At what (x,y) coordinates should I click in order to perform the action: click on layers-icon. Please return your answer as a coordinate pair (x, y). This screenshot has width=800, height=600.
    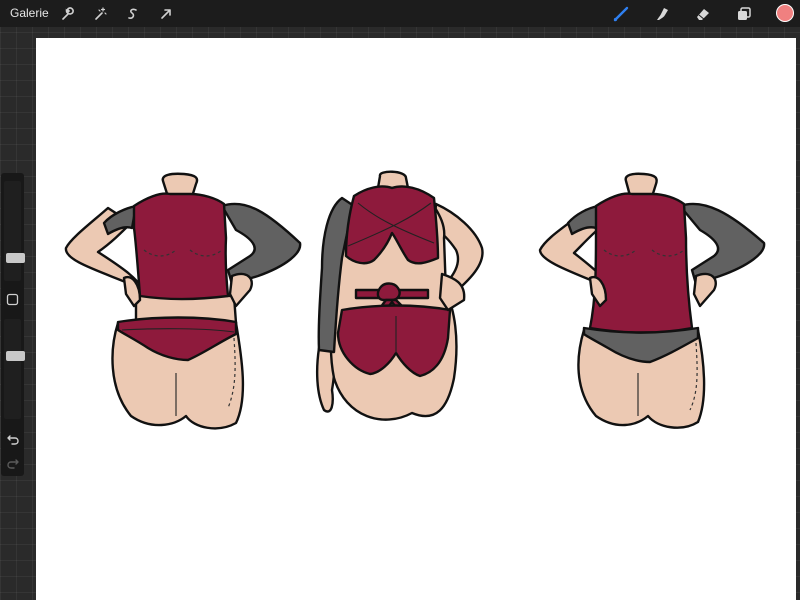
    Looking at the image, I should click on (744, 14).